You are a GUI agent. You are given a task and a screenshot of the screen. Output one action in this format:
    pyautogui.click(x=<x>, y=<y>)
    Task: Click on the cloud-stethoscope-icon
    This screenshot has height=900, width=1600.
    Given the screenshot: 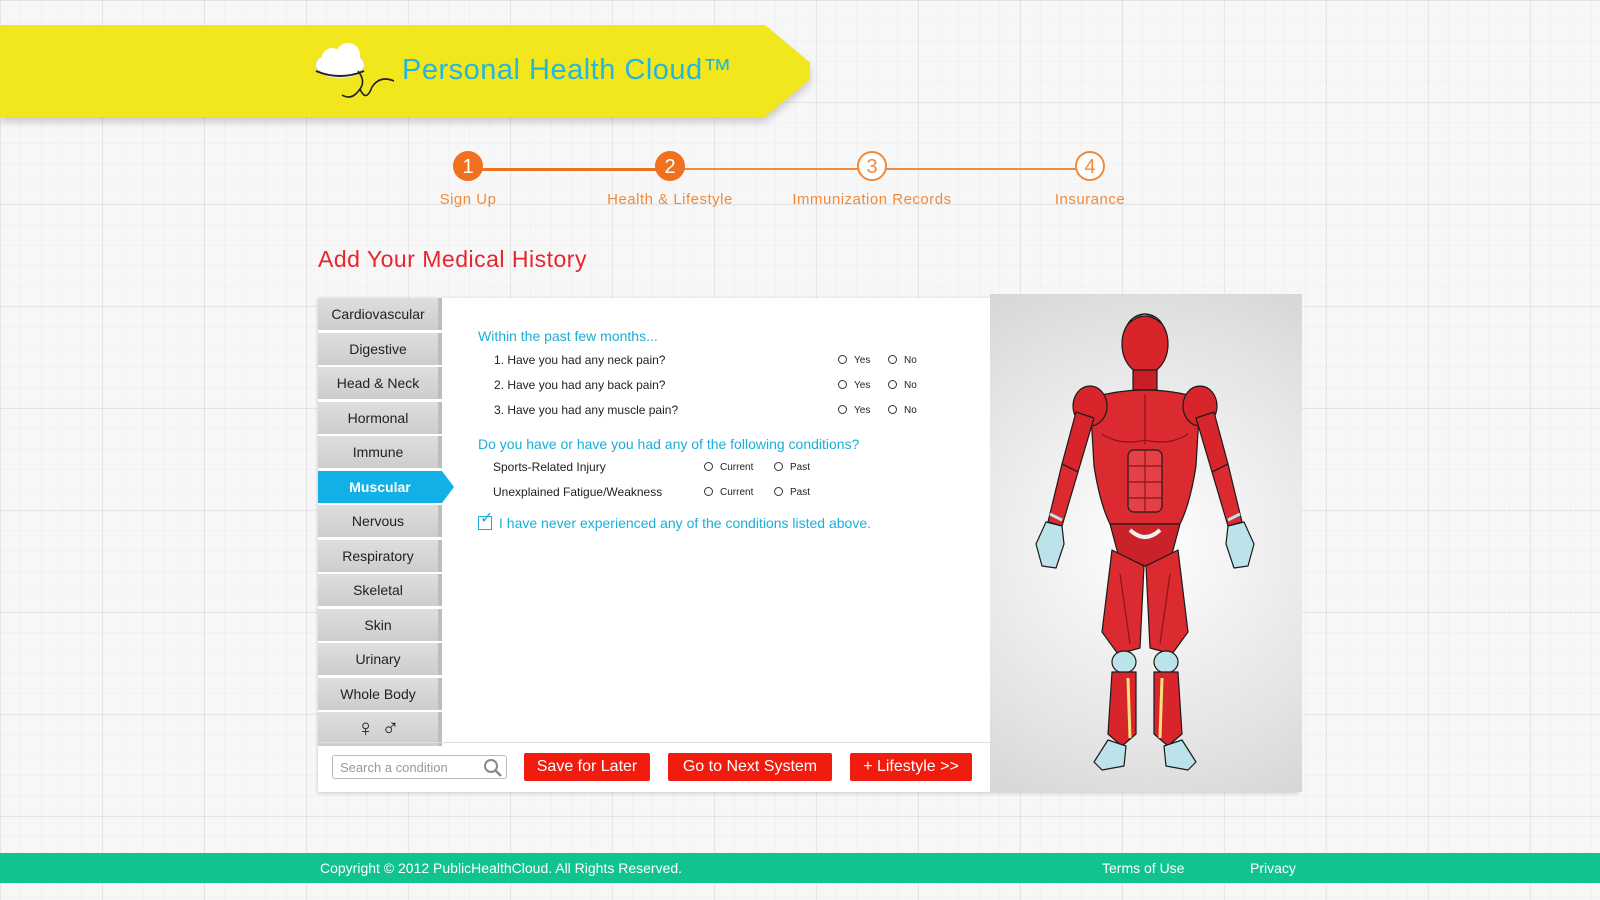 What is the action you would take?
    pyautogui.click(x=355, y=70)
    